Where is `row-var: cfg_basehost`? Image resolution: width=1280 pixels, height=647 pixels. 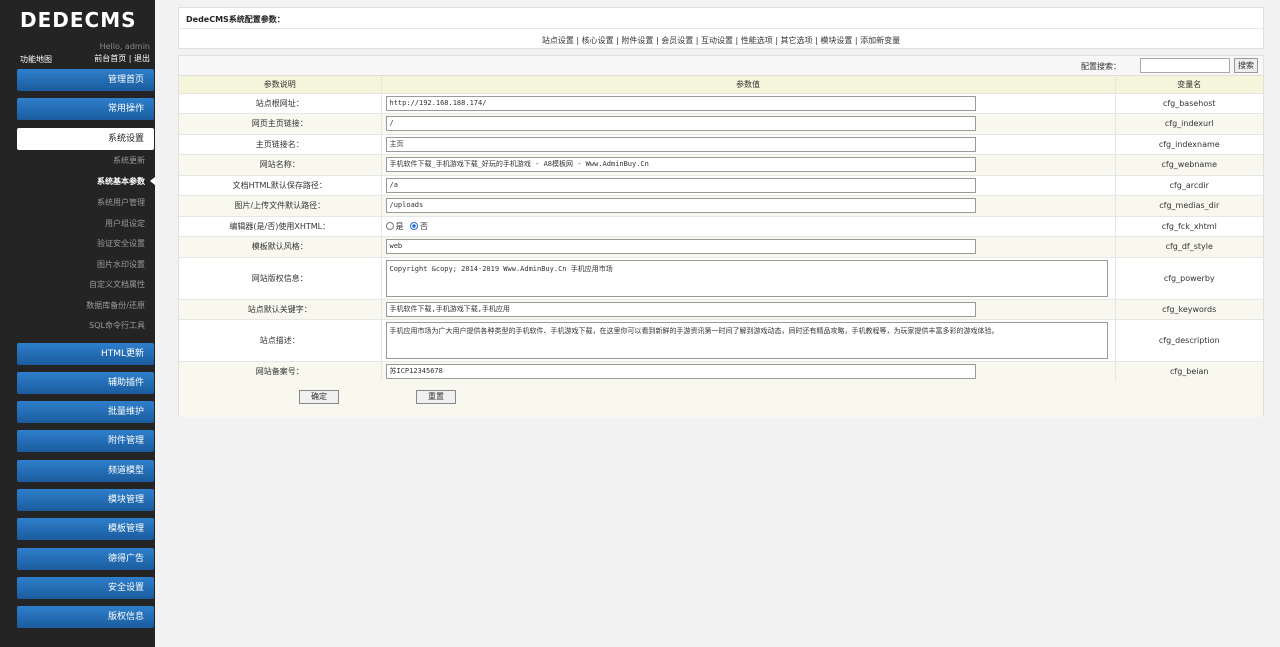 row-var: cfg_basehost is located at coordinates (1189, 103).